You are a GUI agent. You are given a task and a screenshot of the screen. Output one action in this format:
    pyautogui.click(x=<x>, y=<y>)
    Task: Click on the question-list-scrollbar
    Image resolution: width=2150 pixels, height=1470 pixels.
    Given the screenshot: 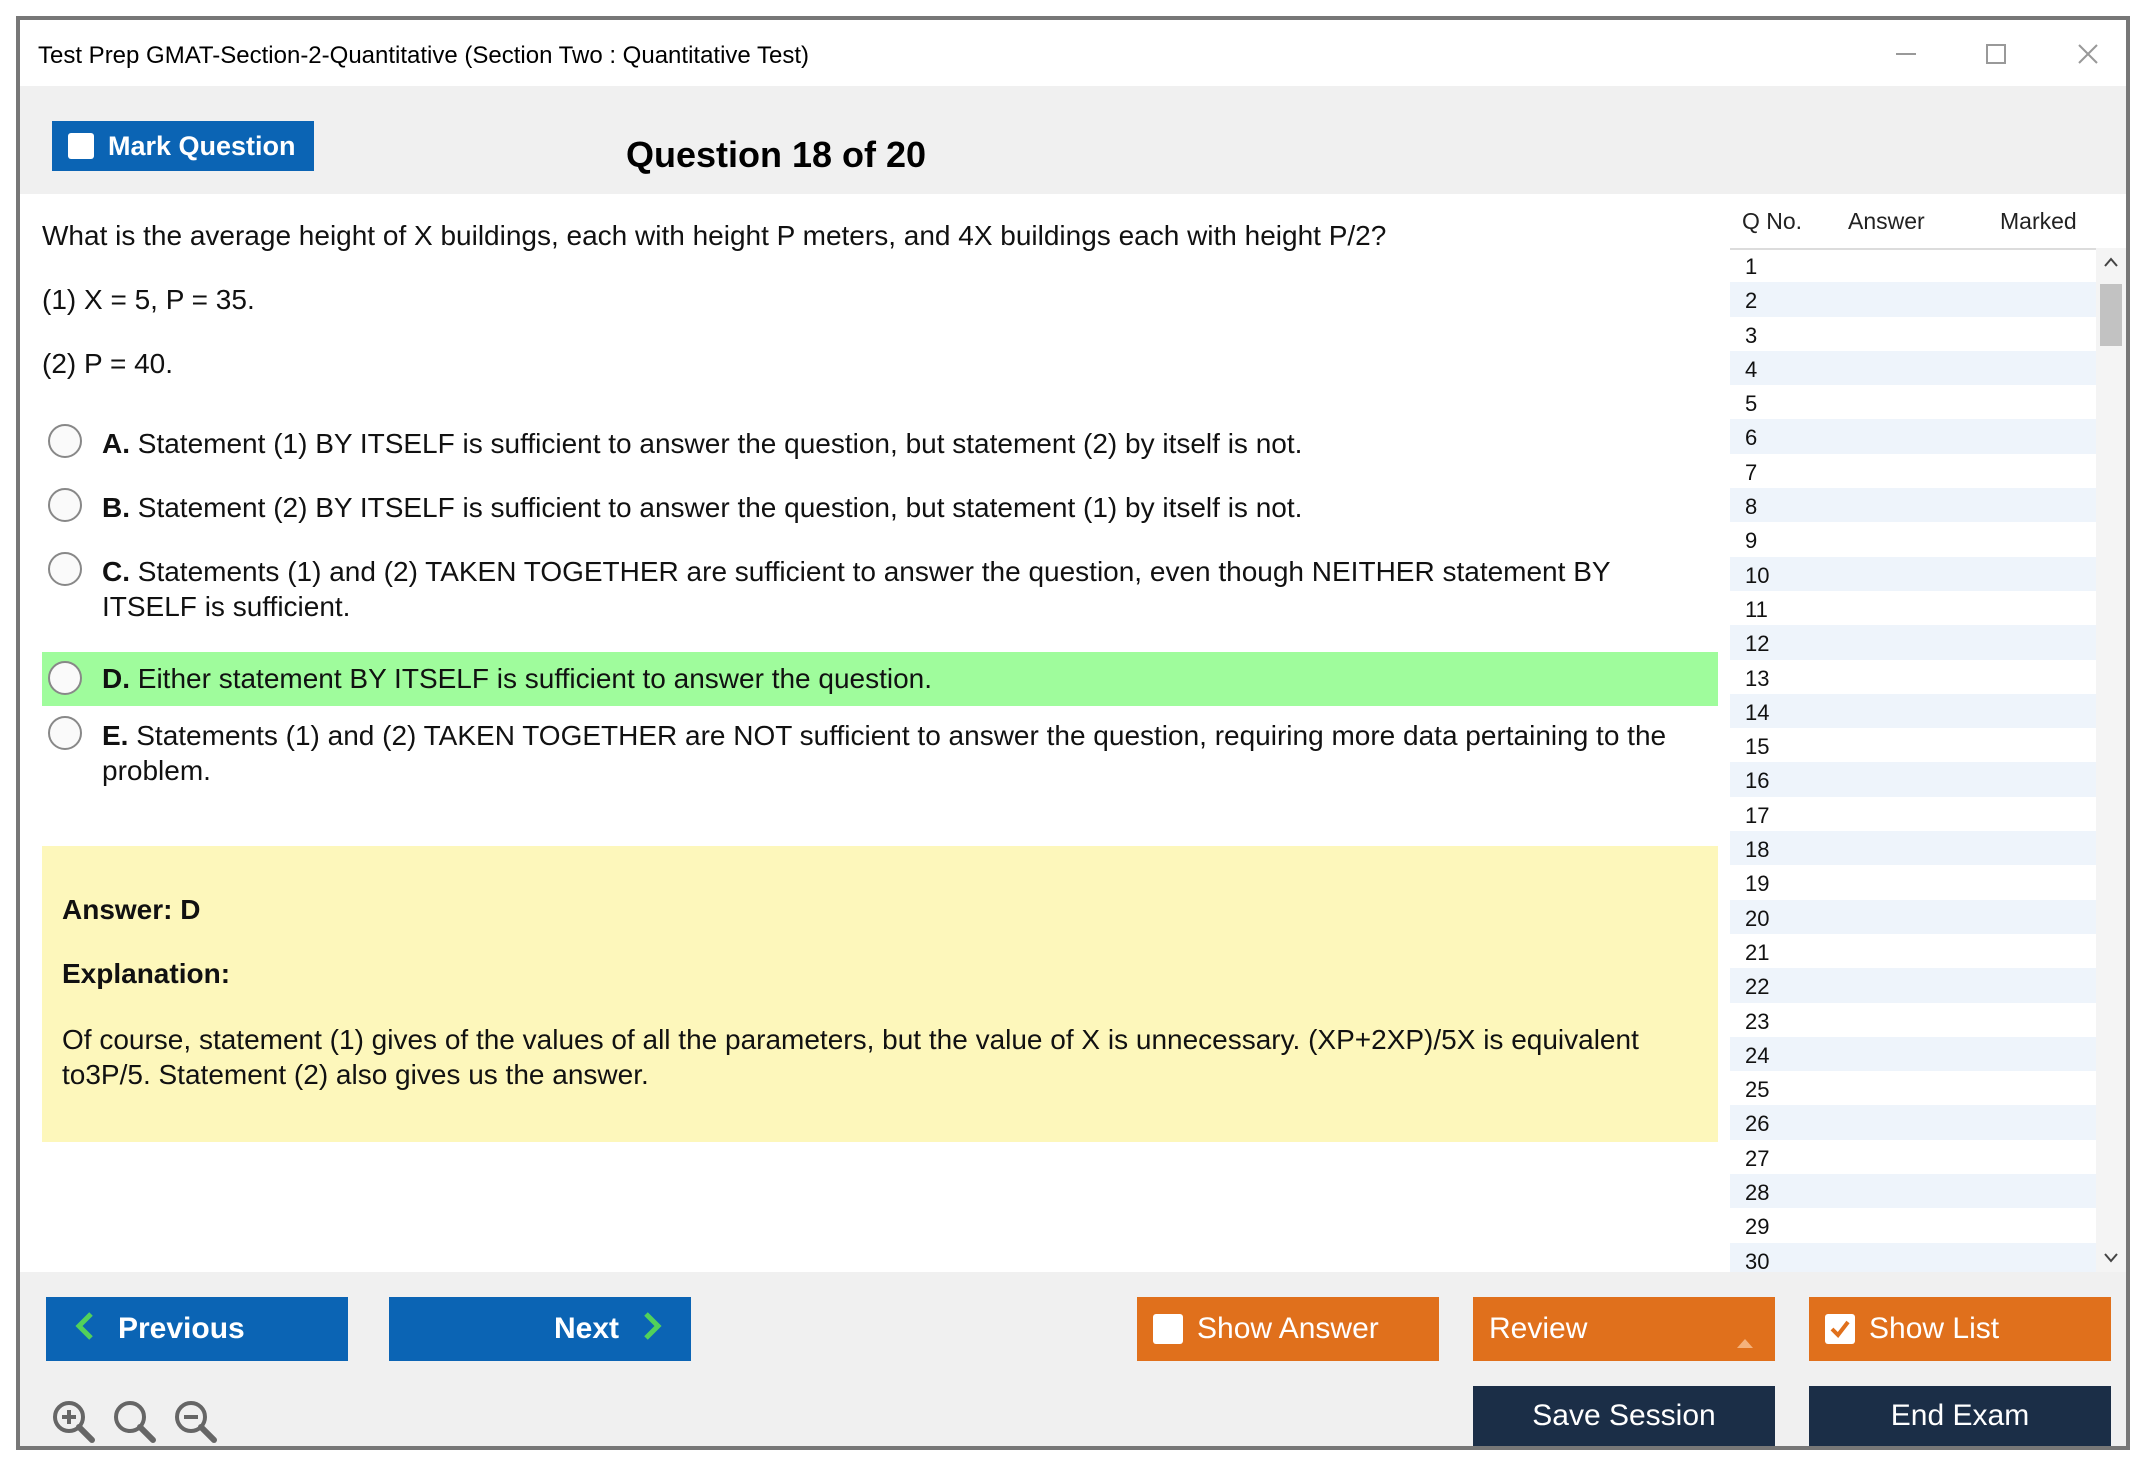 What is the action you would take?
    pyautogui.click(x=2111, y=760)
    